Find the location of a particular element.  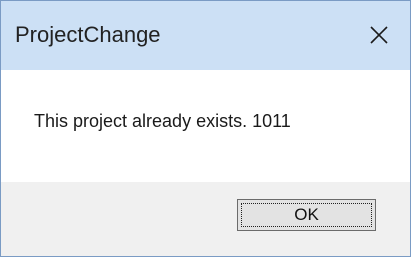

ok-button: OK is located at coordinates (306, 215).